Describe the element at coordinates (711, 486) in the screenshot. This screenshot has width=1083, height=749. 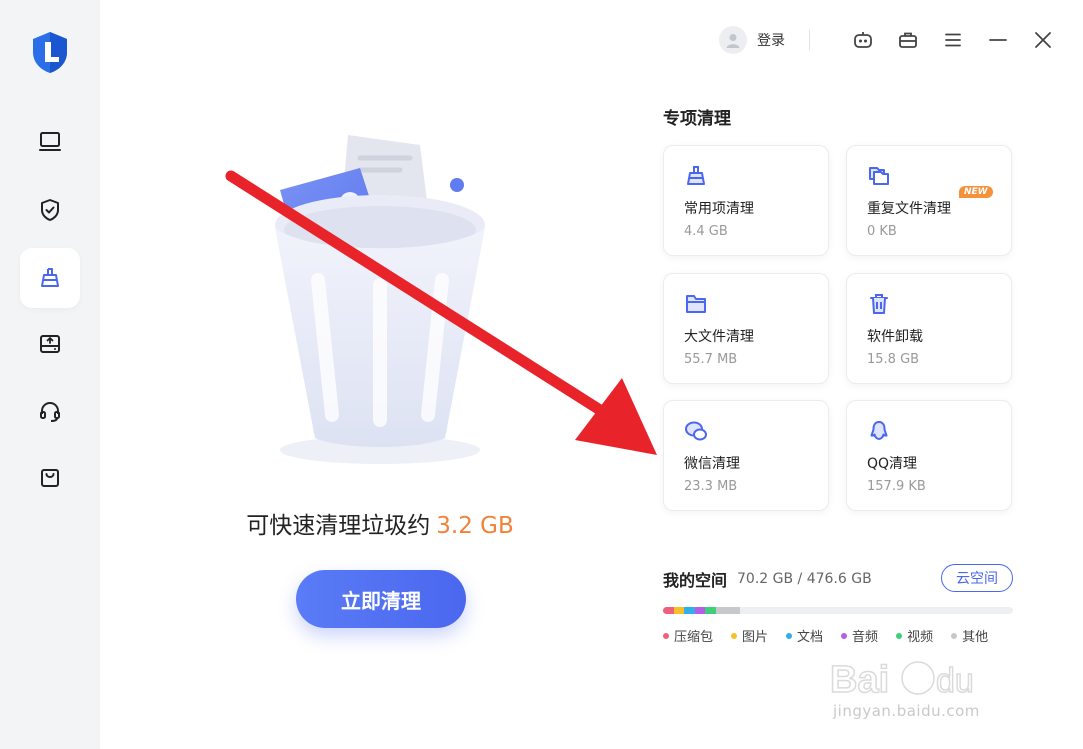
I see `card-size: 23.3 MB` at that location.